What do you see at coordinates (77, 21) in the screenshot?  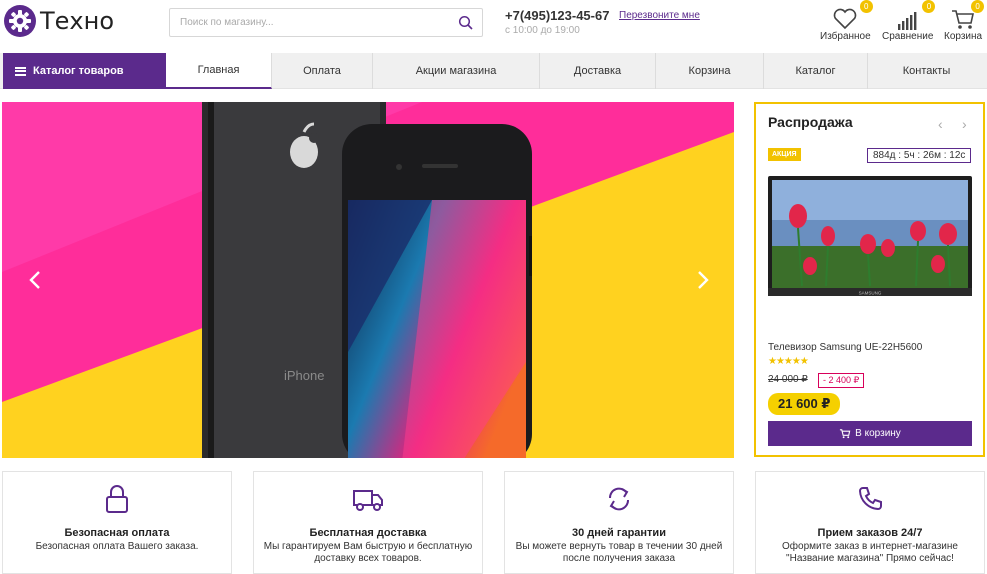 I see `logo-text: Техно` at bounding box center [77, 21].